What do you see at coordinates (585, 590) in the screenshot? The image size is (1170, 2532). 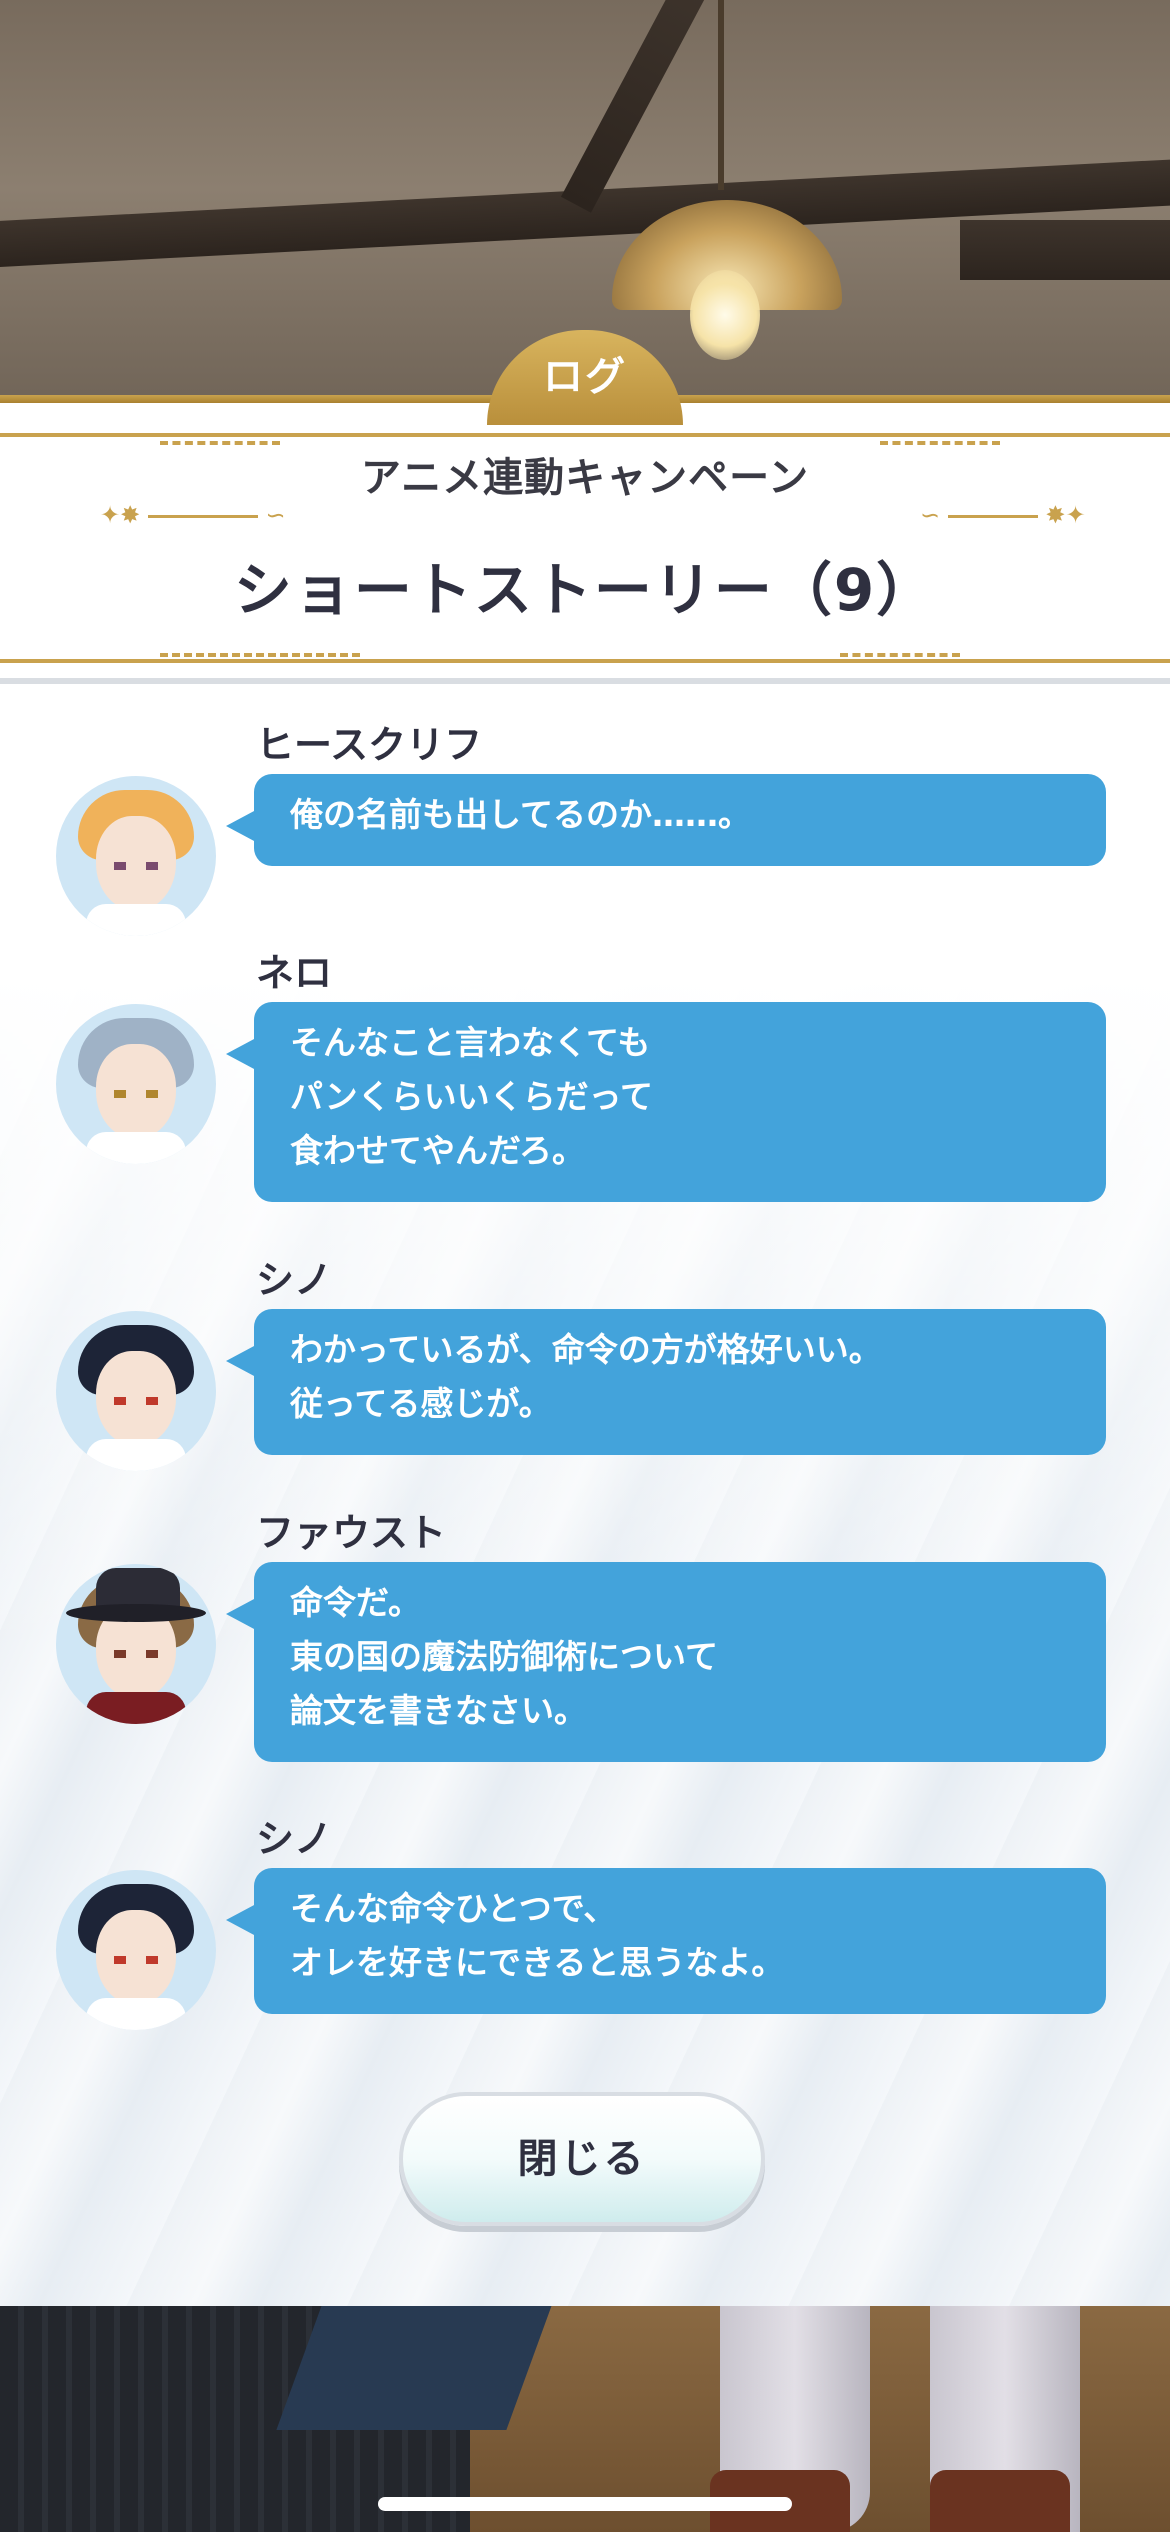 I see `story-title: ショートストーリー（9）` at bounding box center [585, 590].